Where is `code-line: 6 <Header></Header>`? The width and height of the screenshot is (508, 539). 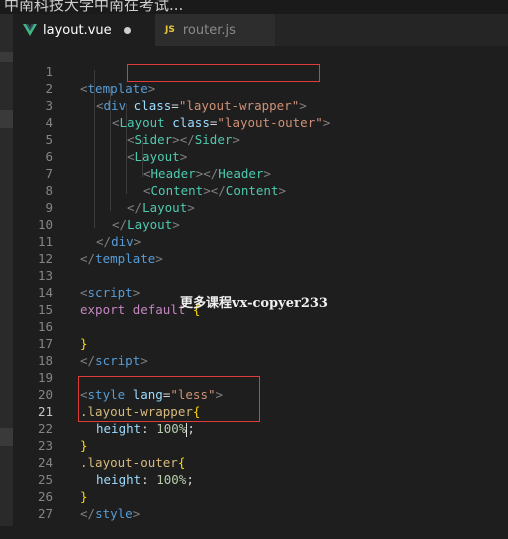 code-line: 6 <Header></Header> is located at coordinates (260, 156).